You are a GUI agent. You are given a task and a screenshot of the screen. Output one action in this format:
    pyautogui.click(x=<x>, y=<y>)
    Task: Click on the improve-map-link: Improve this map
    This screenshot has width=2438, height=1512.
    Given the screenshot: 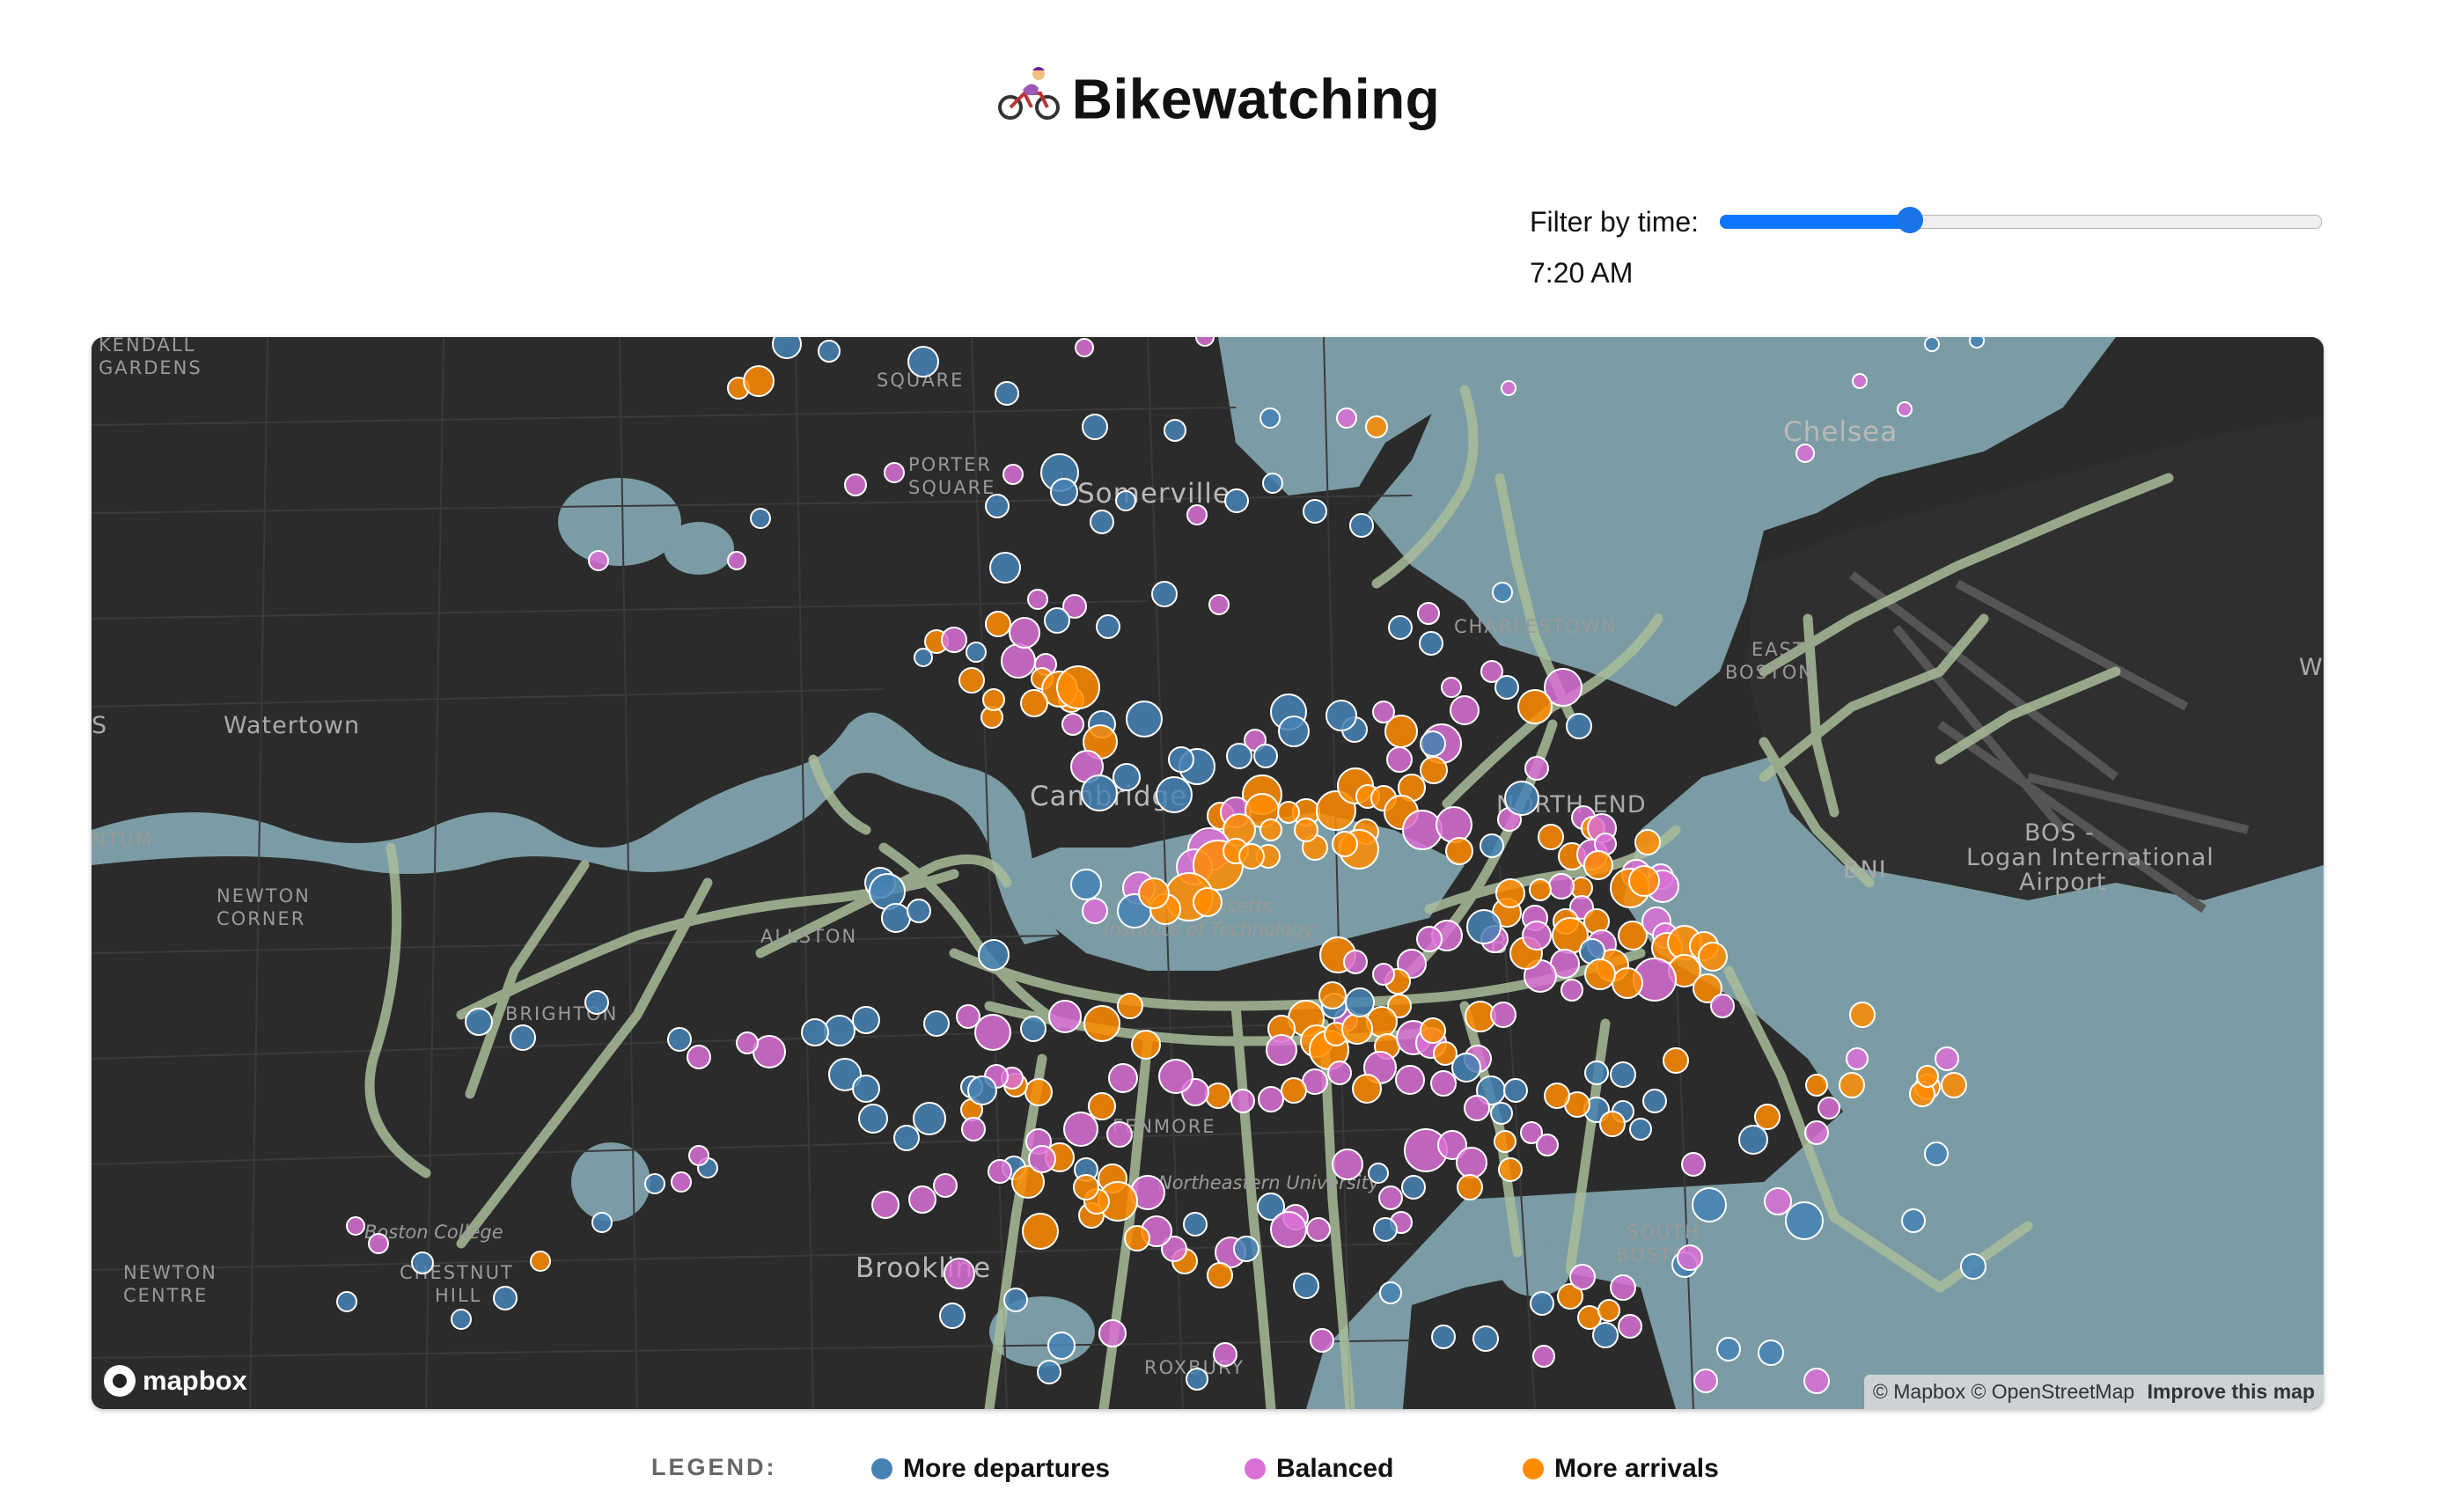 What is the action you would take?
    pyautogui.click(x=2231, y=1391)
    